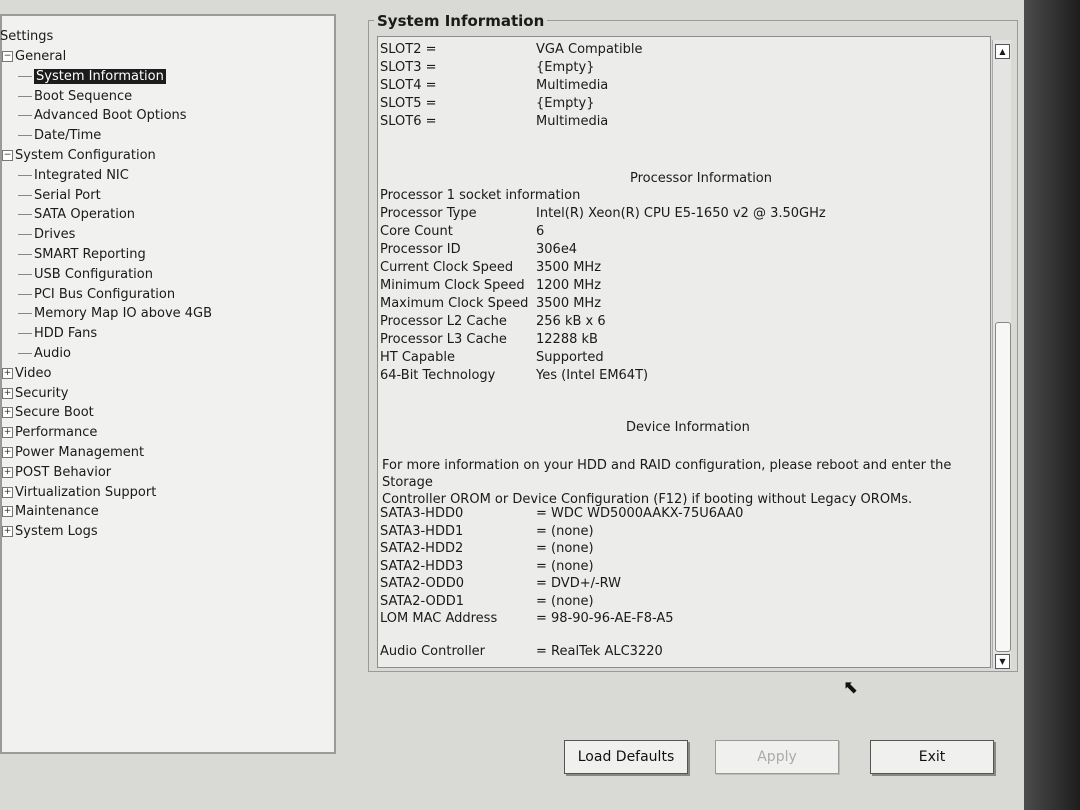 The image size is (1080, 810). I want to click on tree-root-label: Settings, so click(27, 36).